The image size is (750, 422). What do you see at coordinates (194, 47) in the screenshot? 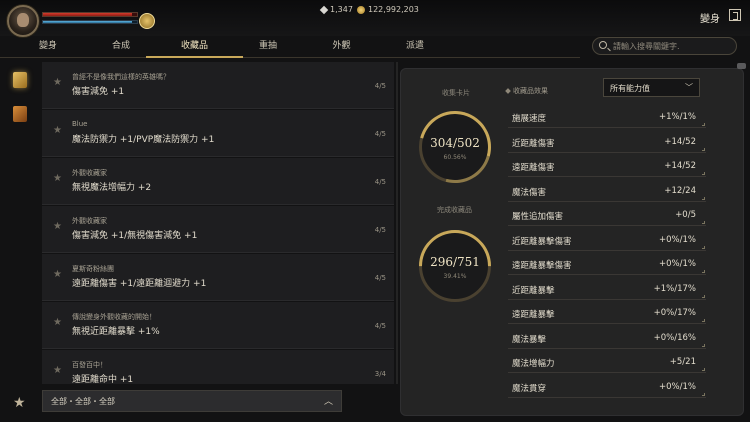
I see `tab-collection: 收藏品` at bounding box center [194, 47].